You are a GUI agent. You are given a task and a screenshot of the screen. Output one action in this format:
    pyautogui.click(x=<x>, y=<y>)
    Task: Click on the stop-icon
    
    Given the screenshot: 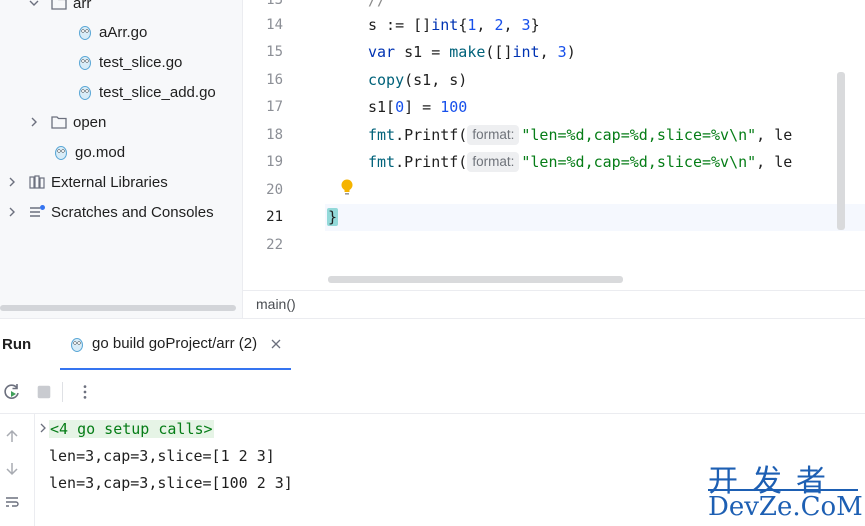 What is the action you would take?
    pyautogui.click(x=44, y=392)
    